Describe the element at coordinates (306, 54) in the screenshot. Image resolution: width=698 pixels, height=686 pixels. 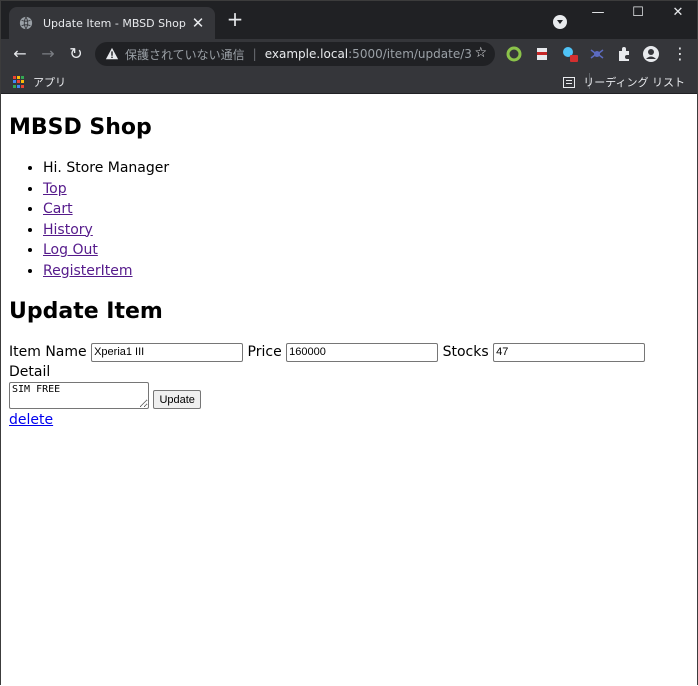
I see `url-host: example.local` at that location.